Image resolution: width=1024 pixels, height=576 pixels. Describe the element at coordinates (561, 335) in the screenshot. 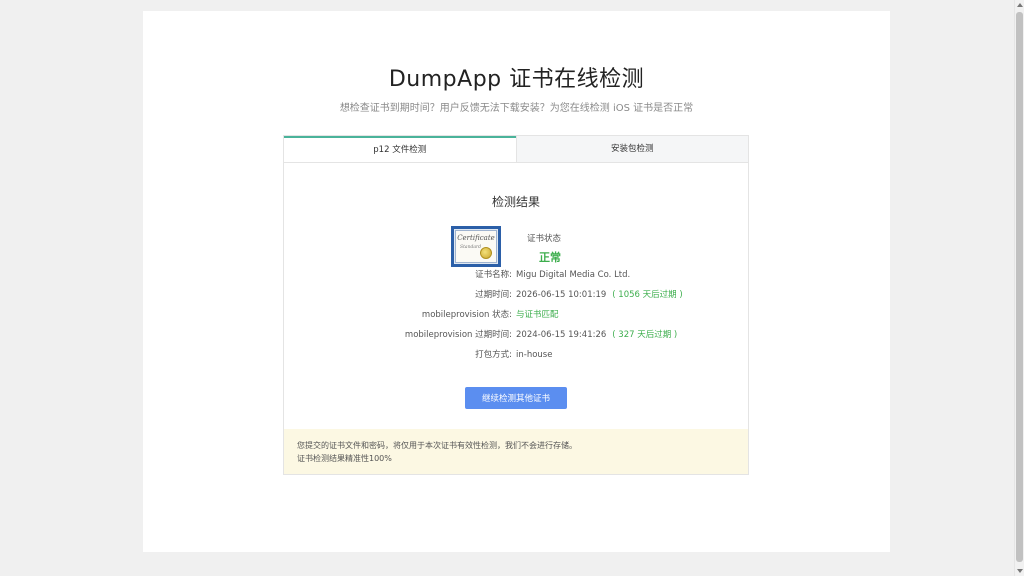

I see `info-value: 2024-06-15 19:41:26` at that location.